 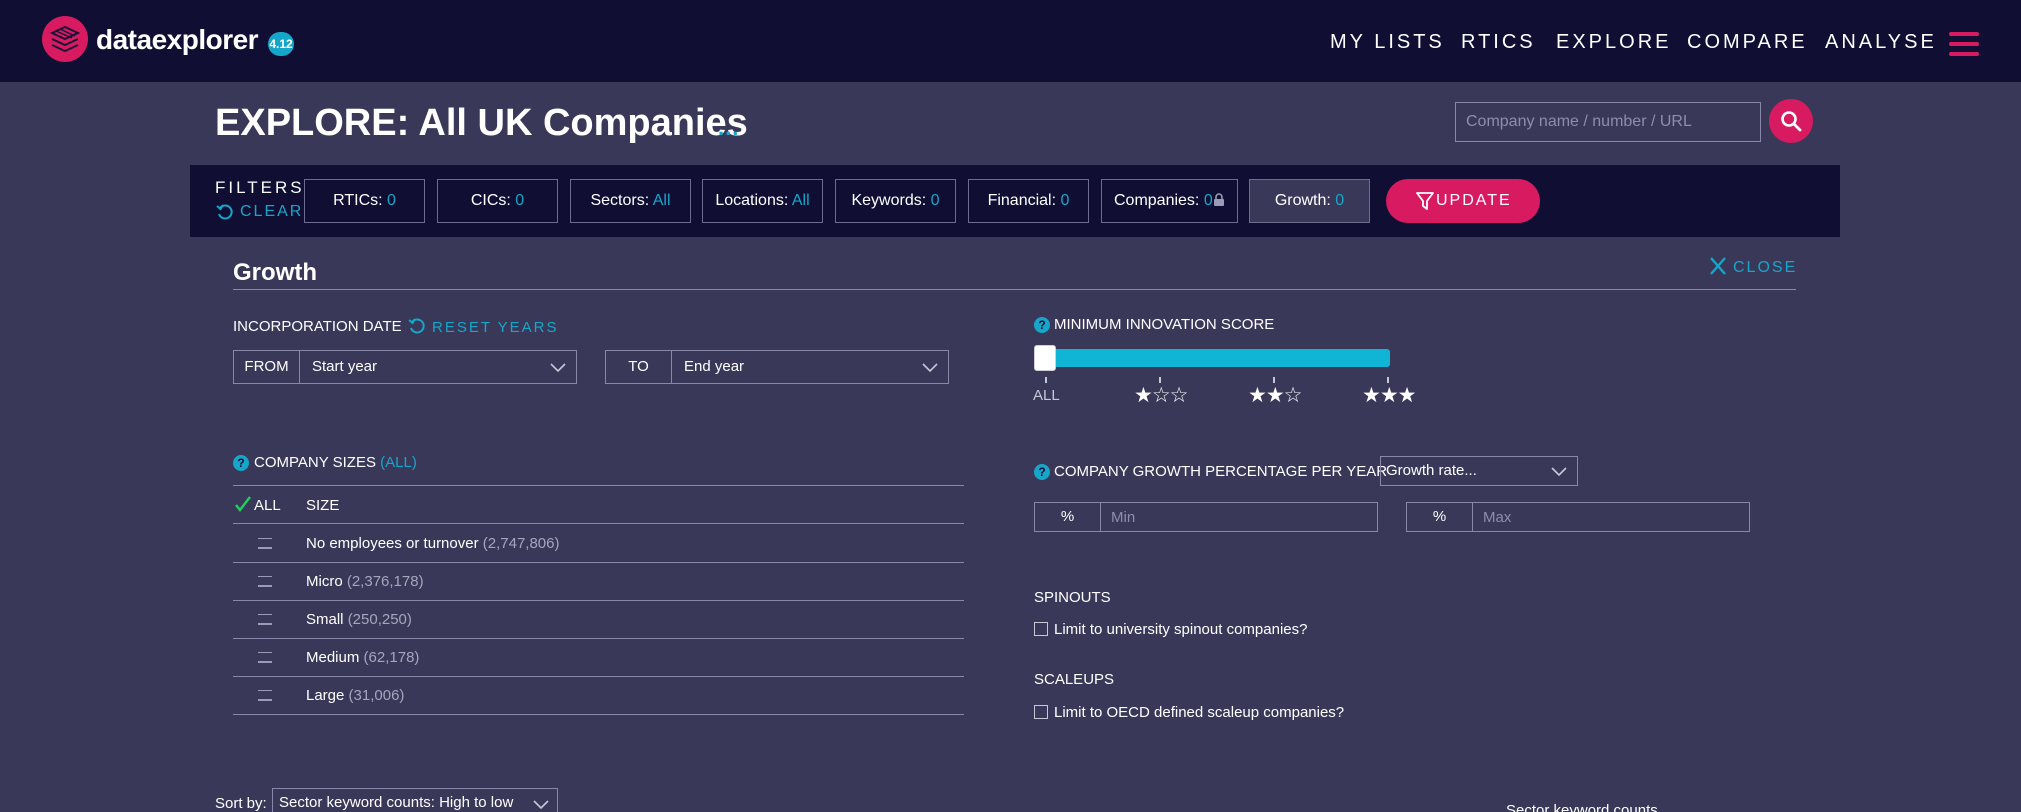 What do you see at coordinates (65, 39) in the screenshot?
I see `dataexplorer-logo-icon` at bounding box center [65, 39].